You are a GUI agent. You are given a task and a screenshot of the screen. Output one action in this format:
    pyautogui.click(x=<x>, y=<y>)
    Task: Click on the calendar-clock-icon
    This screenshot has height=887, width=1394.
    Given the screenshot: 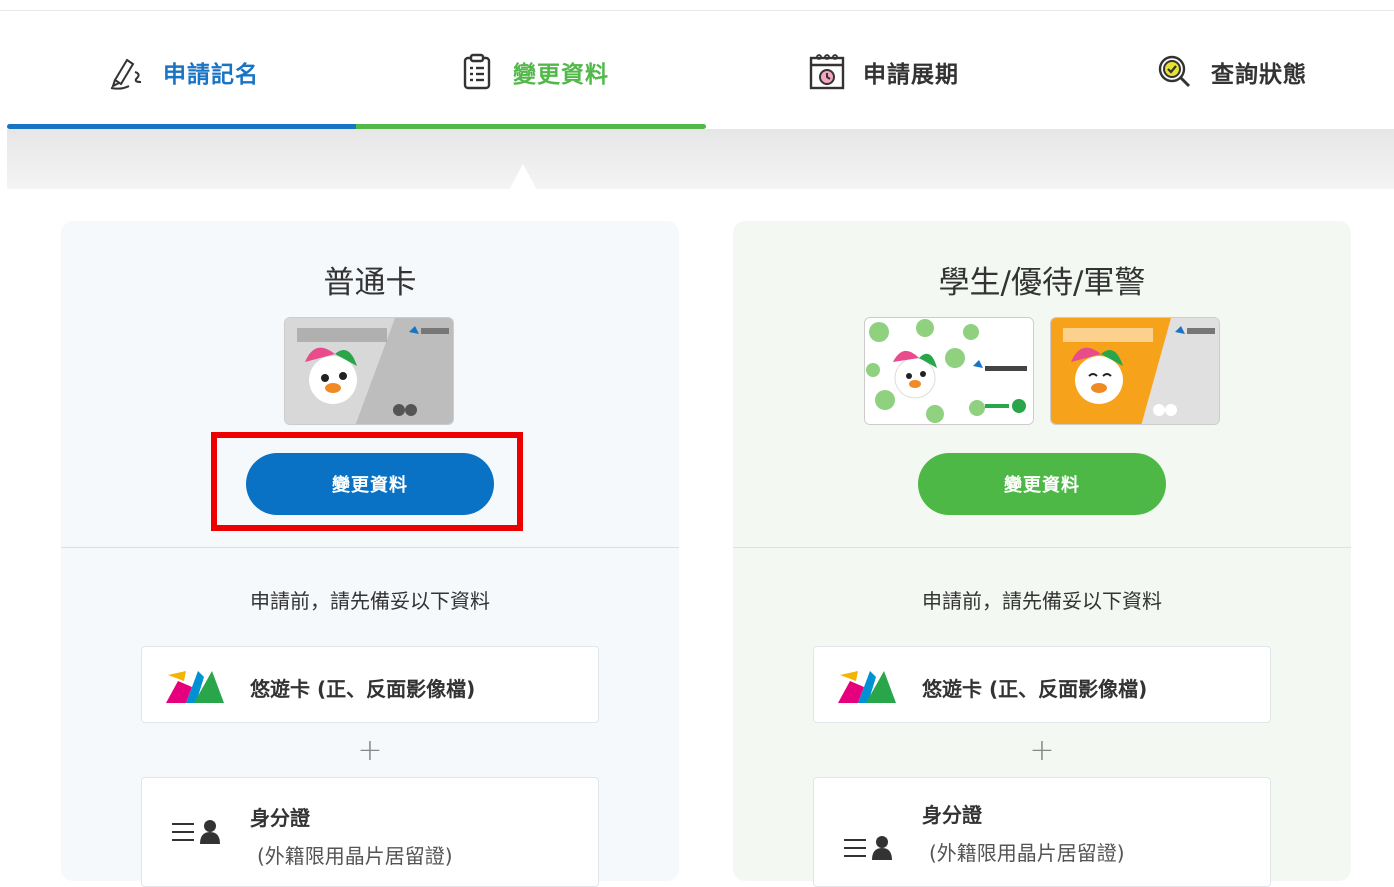 What is the action you would take?
    pyautogui.click(x=827, y=72)
    